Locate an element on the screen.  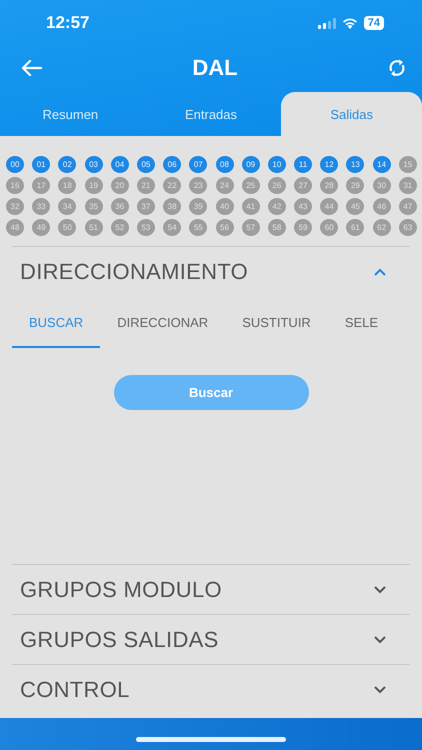
output-indicator: 03 is located at coordinates (93, 164).